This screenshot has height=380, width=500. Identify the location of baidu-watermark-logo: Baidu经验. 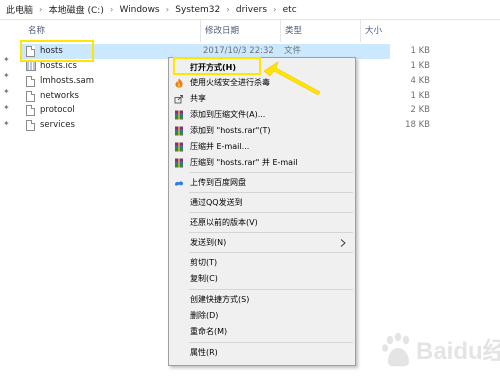
(441, 349).